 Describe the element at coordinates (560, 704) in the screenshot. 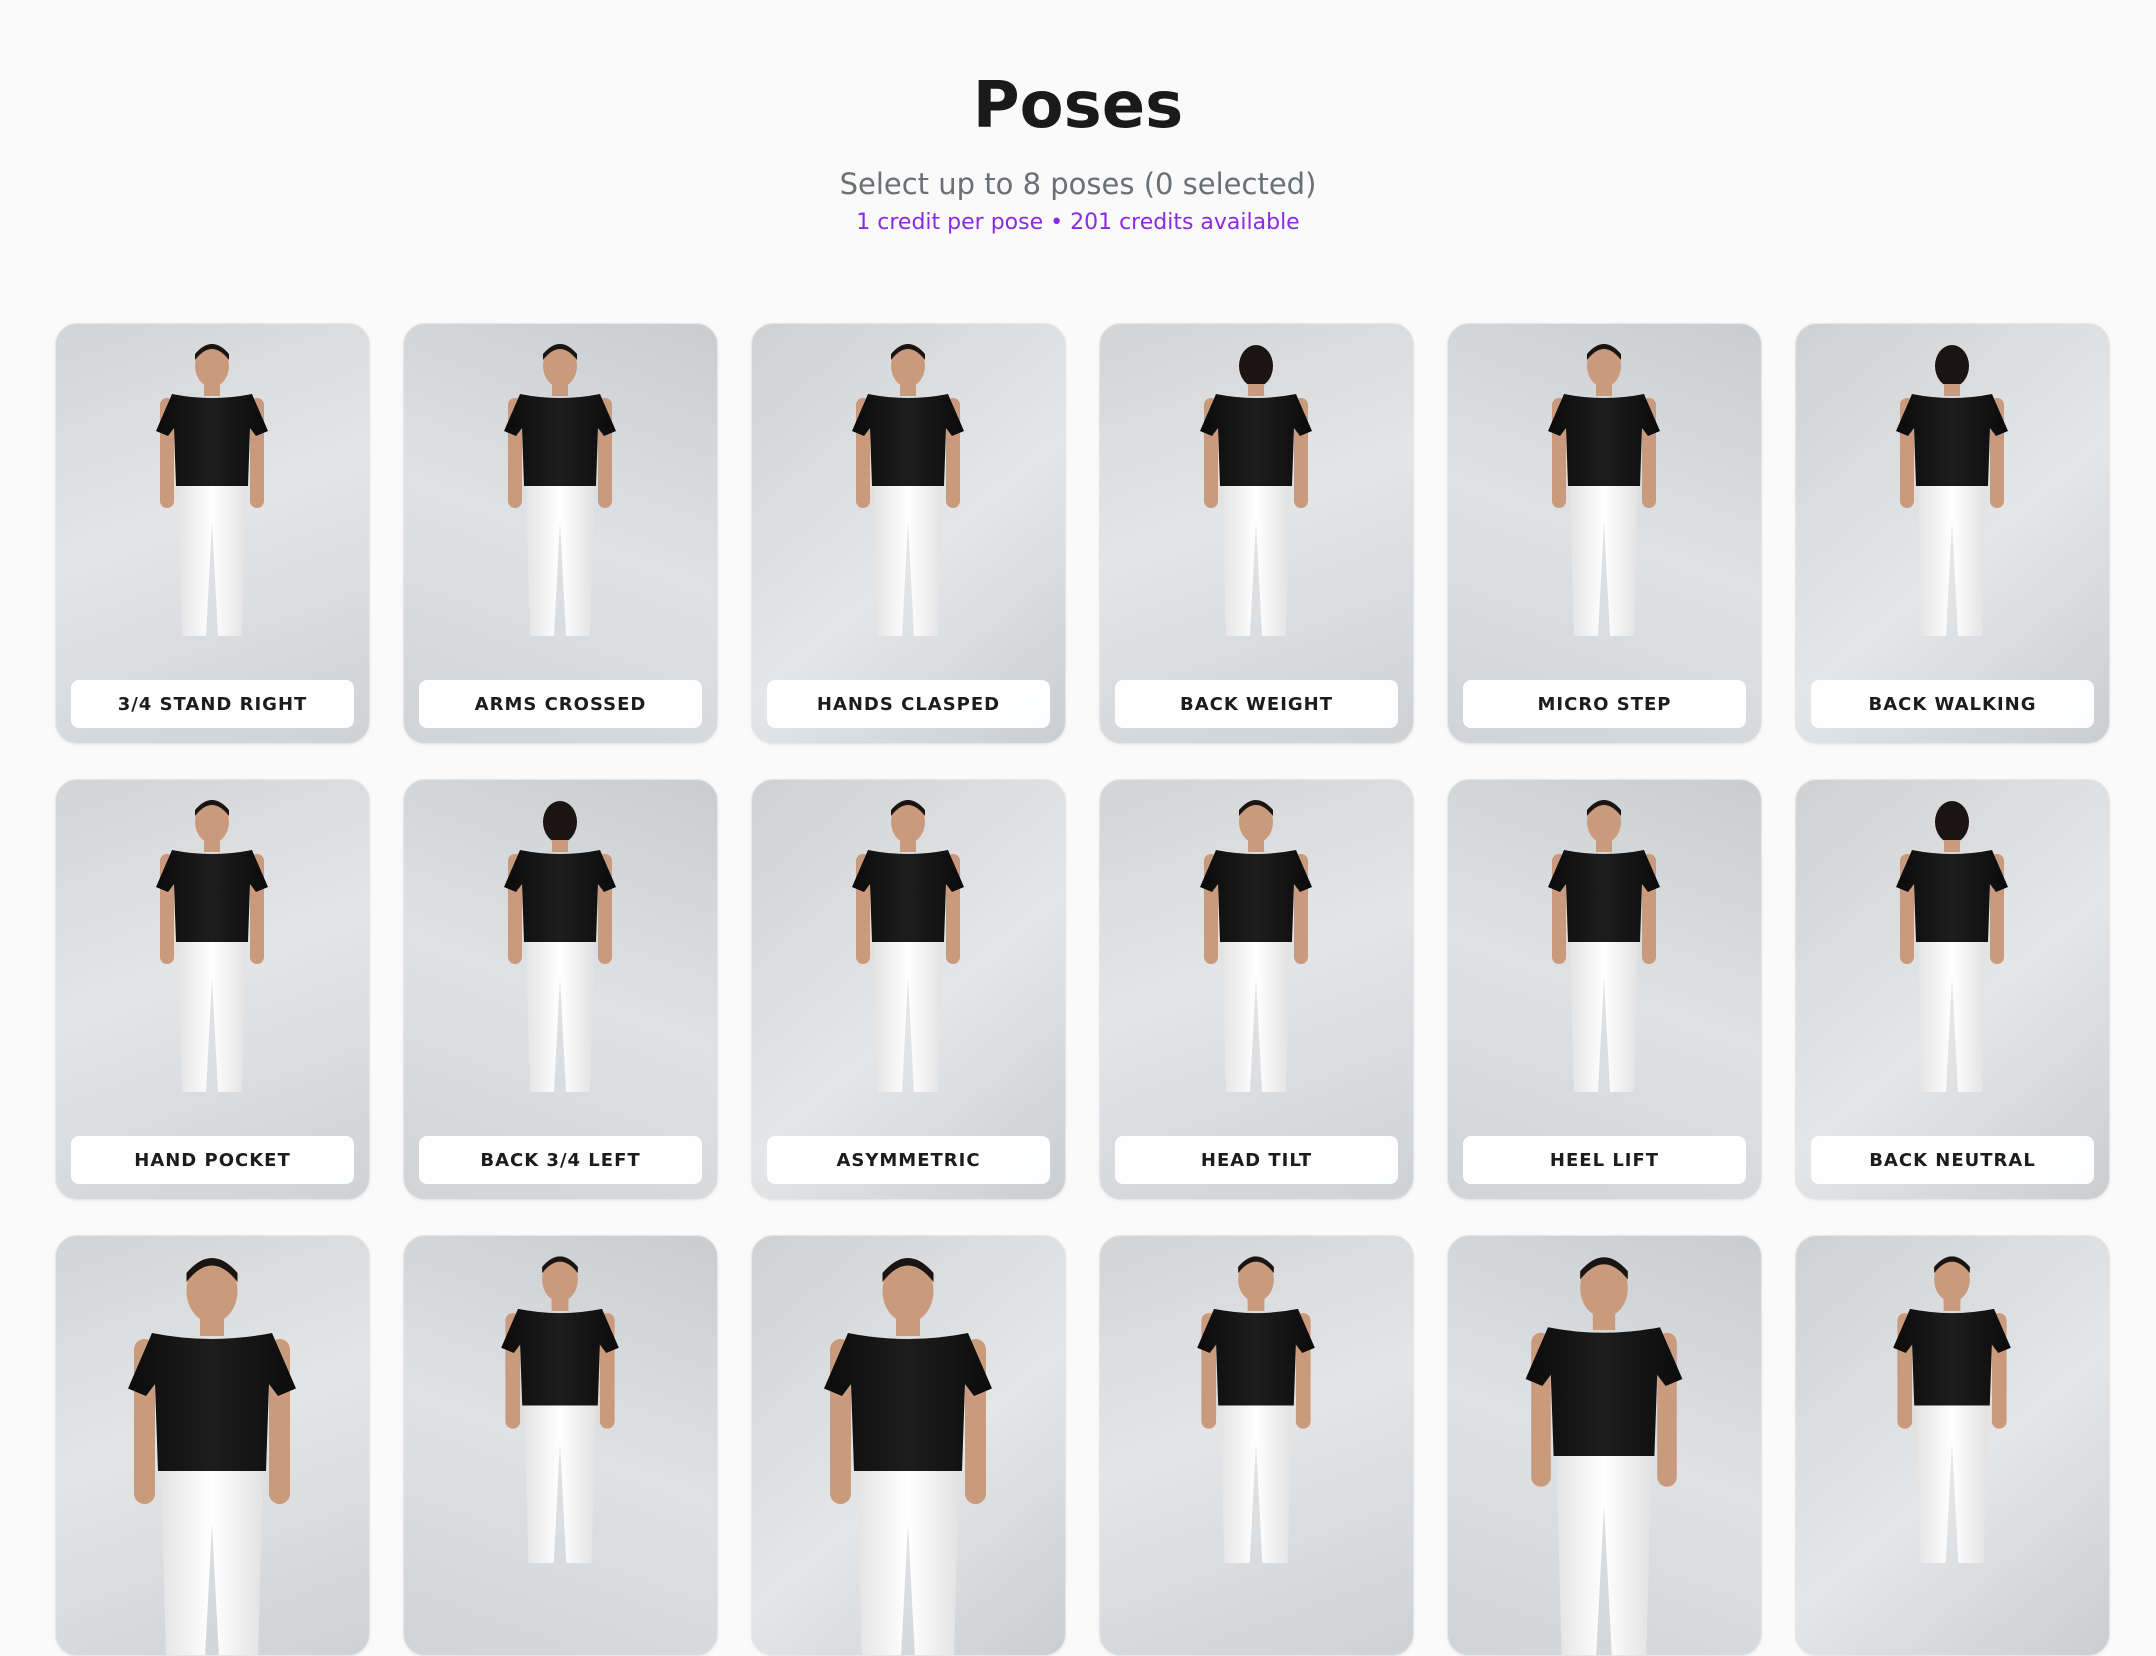

I see `pose-label: ARMS CROSSED` at that location.